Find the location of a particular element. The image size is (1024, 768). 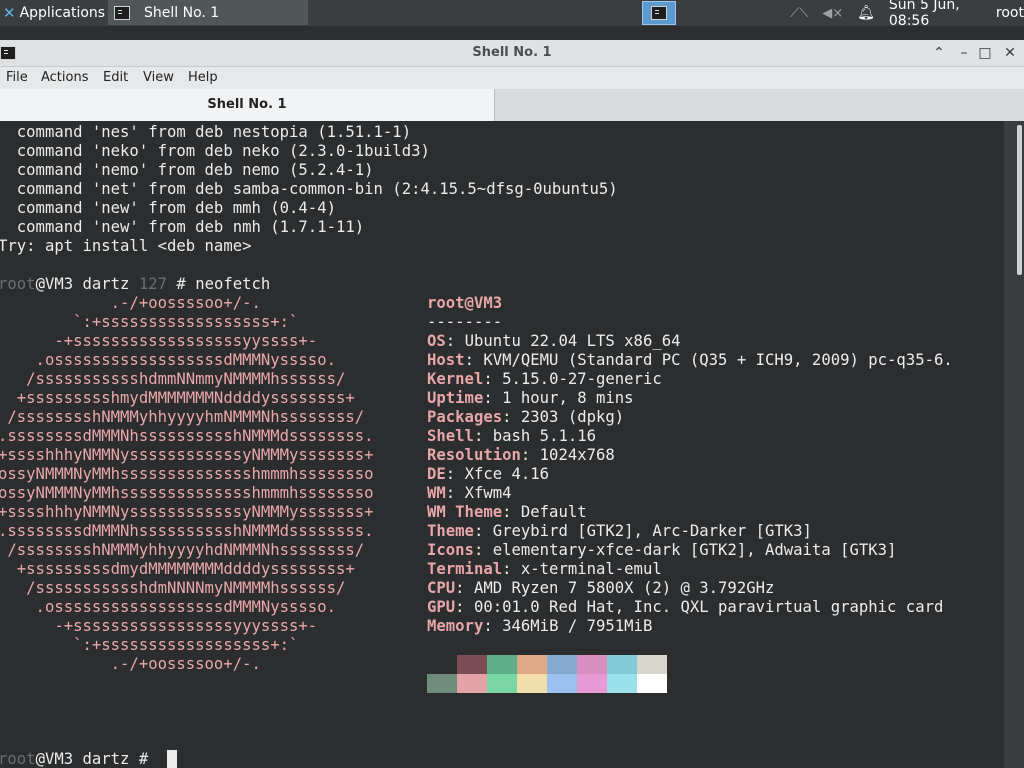

info-value: 5.15.0-27-generic is located at coordinates (582, 379).